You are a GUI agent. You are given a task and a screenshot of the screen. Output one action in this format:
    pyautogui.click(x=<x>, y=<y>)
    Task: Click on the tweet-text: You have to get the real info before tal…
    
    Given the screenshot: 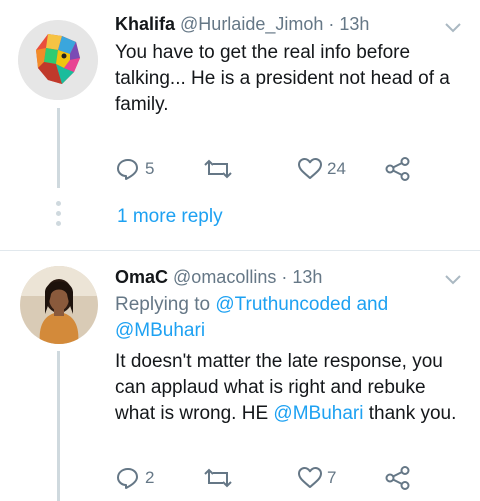 What is the action you would take?
    pyautogui.click(x=290, y=79)
    